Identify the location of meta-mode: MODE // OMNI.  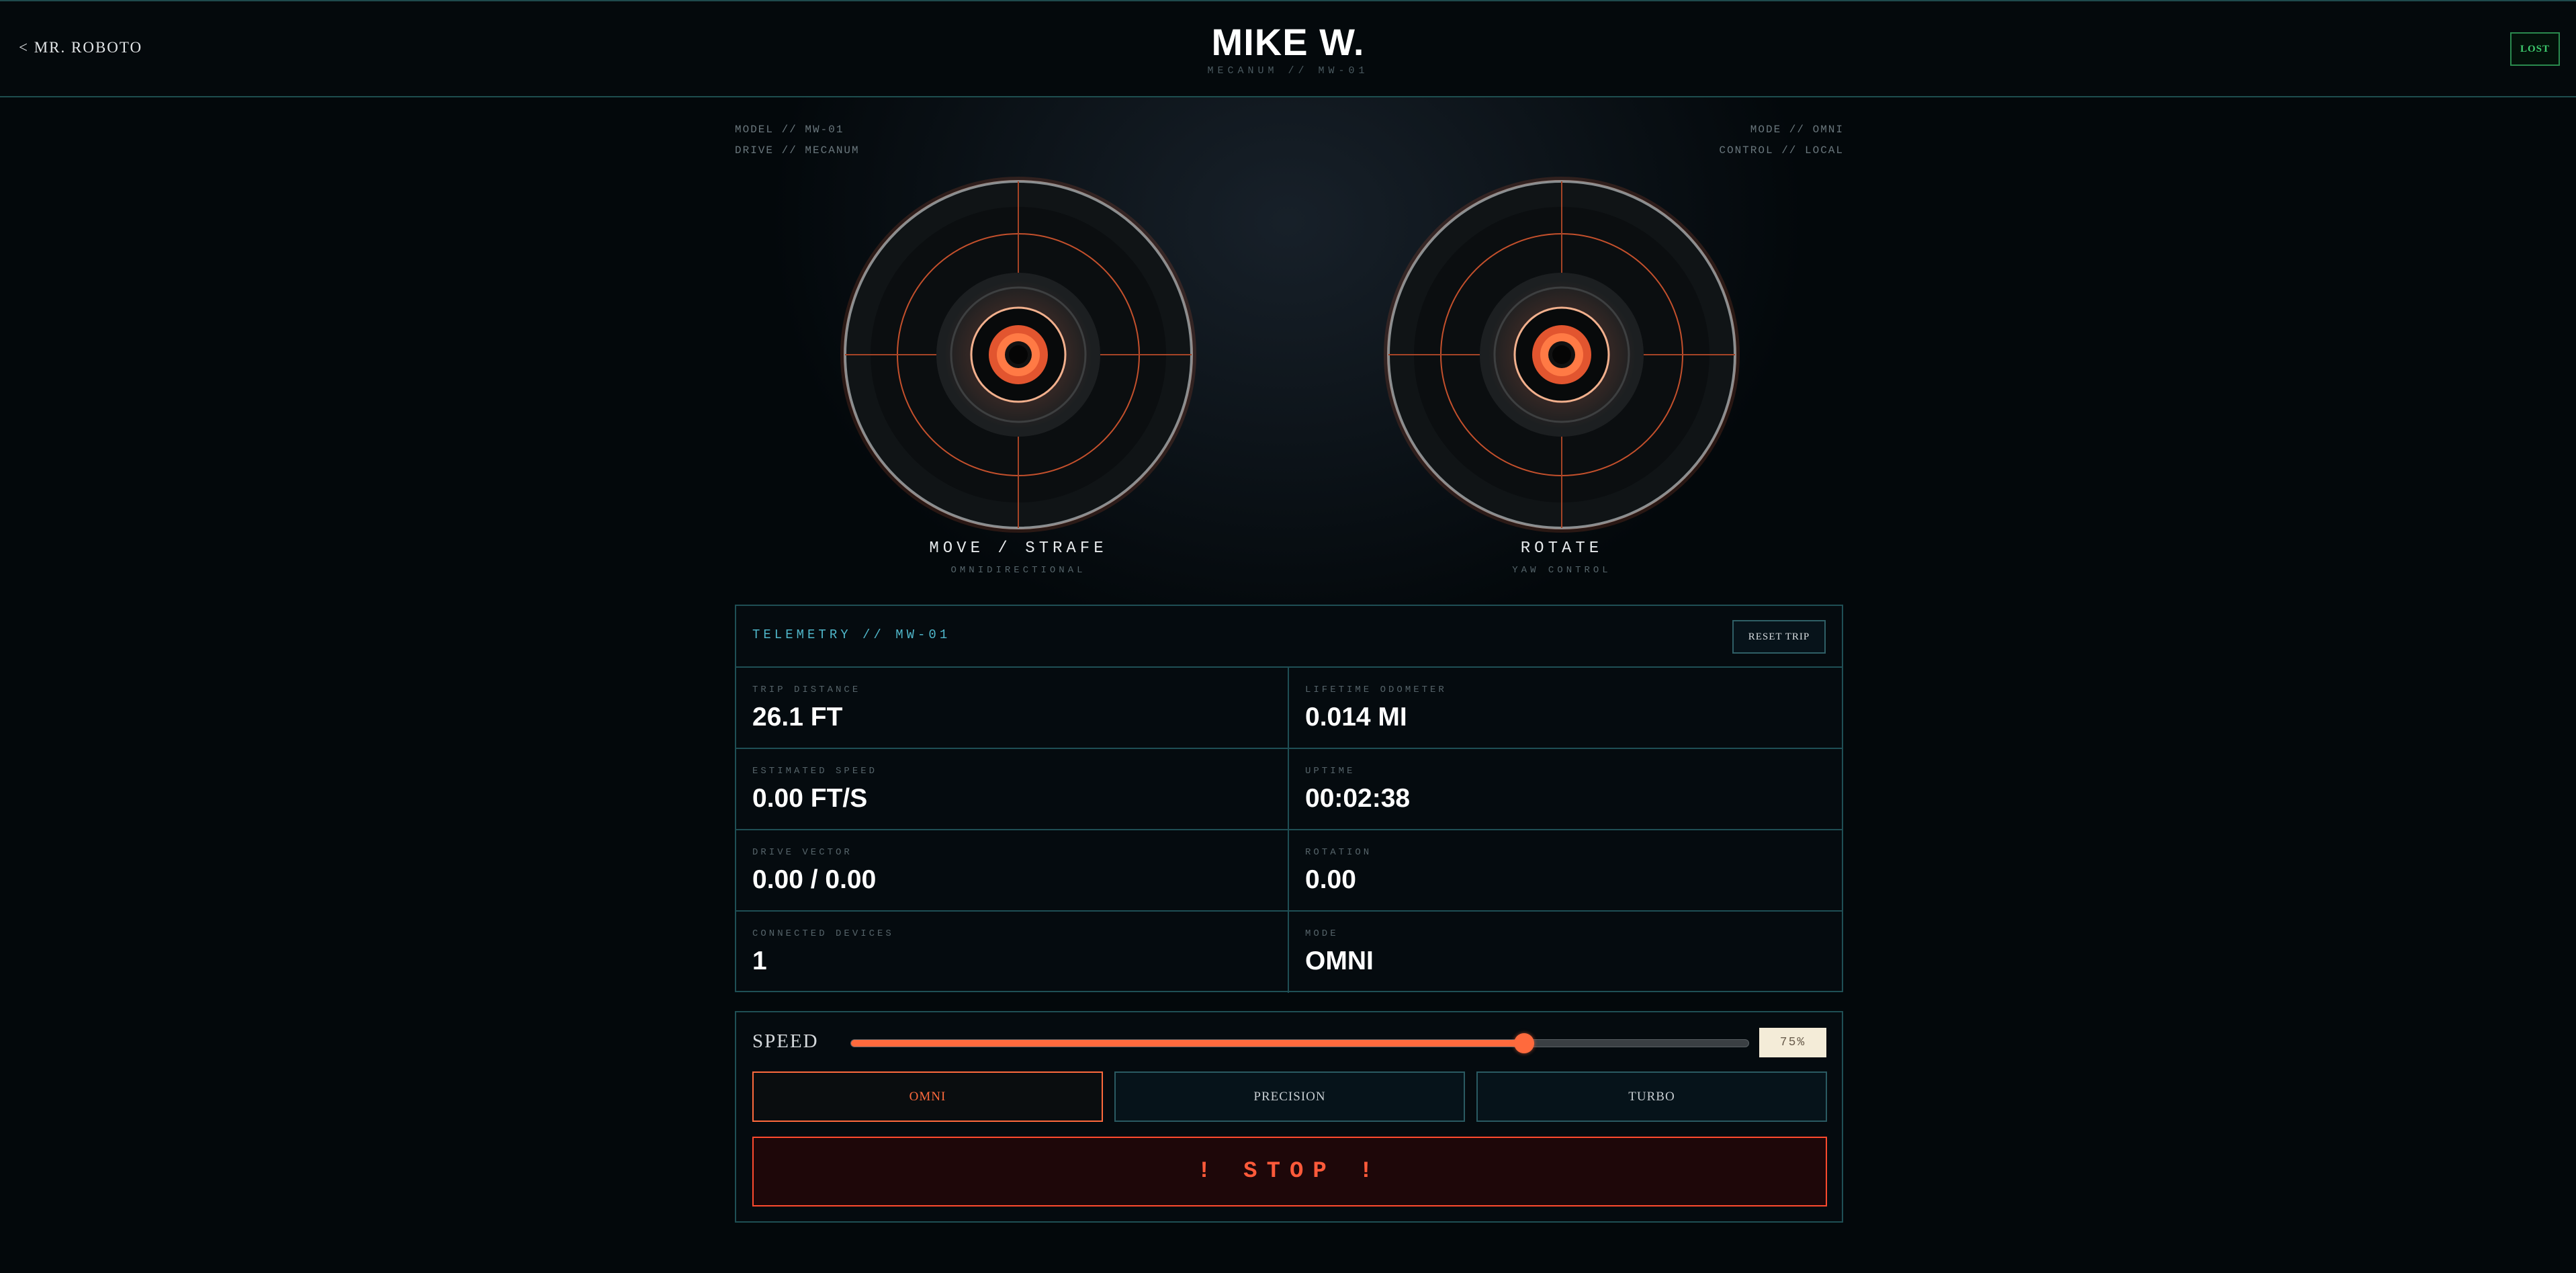
(1797, 130).